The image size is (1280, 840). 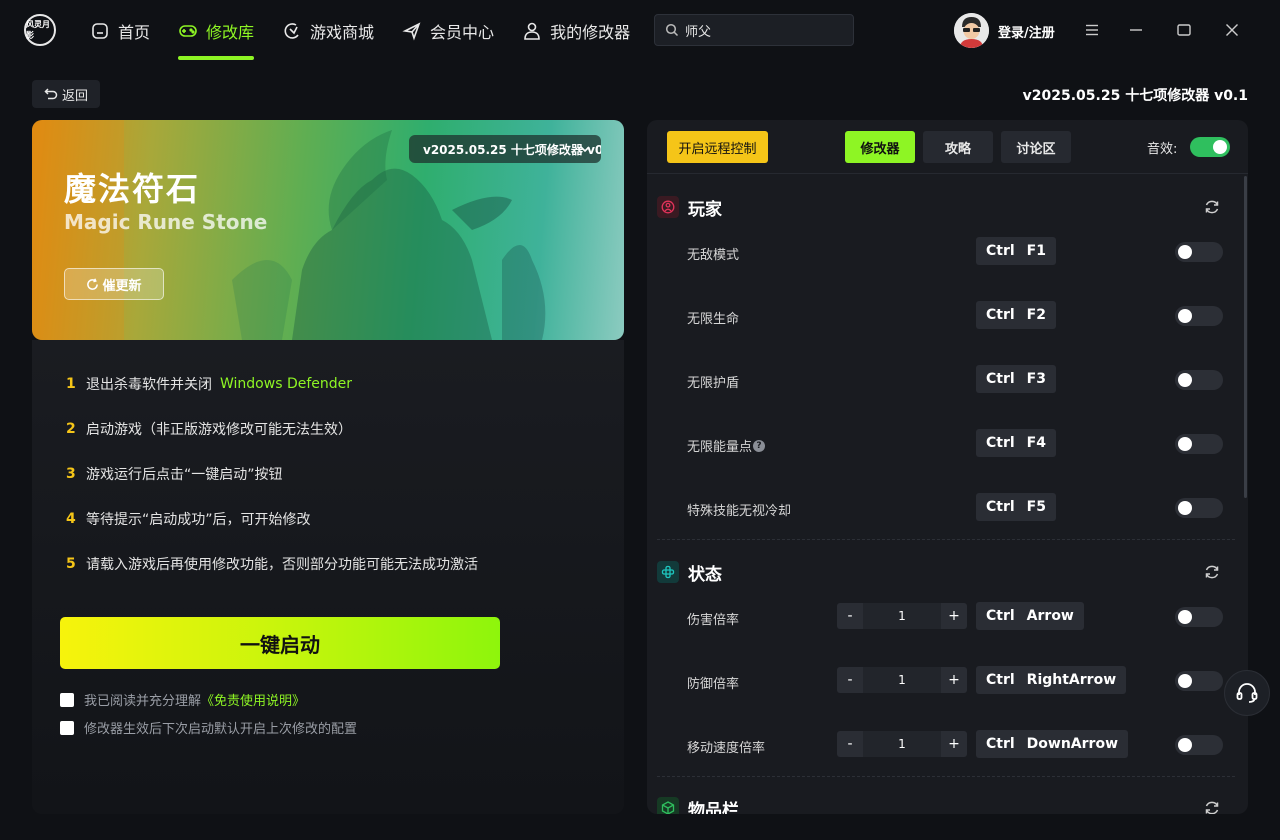 I want to click on close-icon, so click(x=1232, y=30).